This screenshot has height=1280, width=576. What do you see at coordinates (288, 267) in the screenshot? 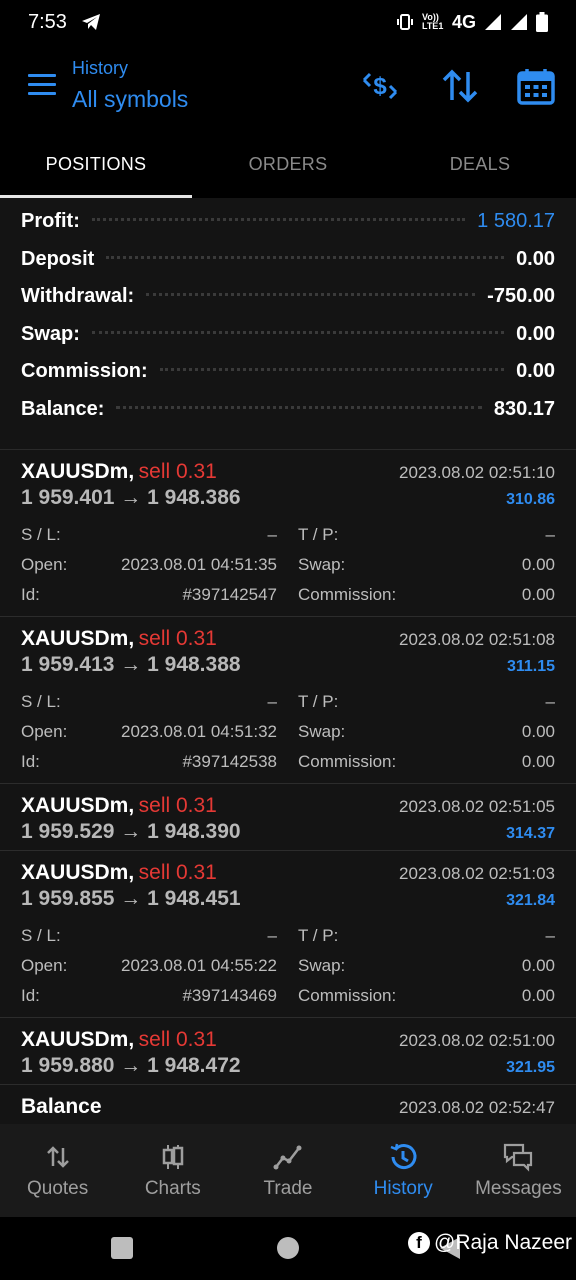
I see `summary-deposit-row: Deposit 0.00` at bounding box center [288, 267].